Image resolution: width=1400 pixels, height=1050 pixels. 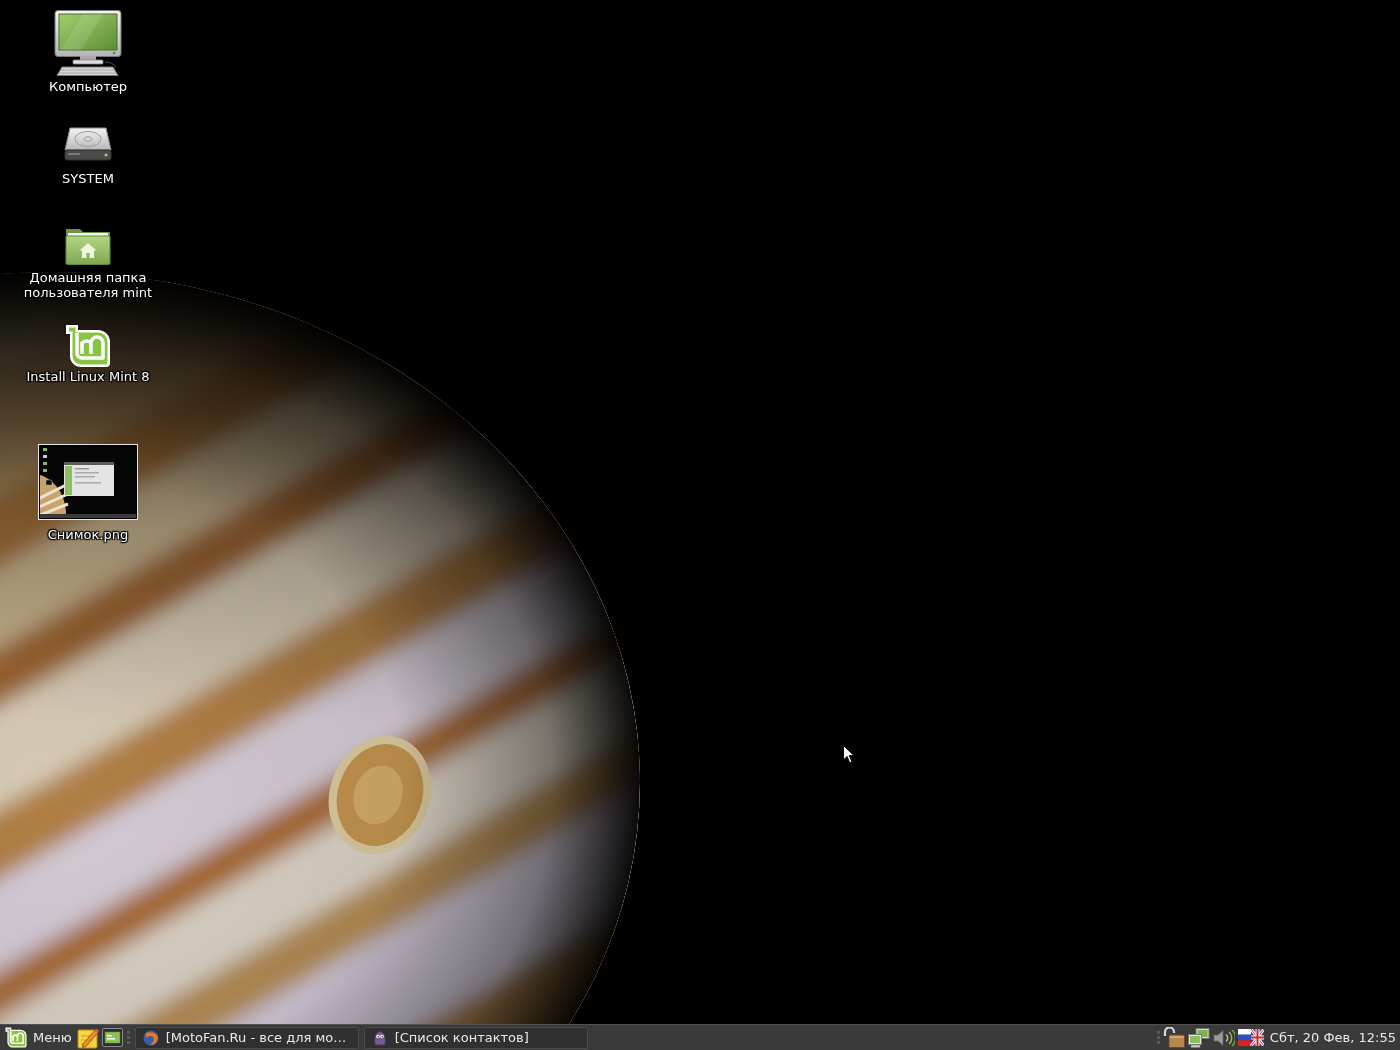 What do you see at coordinates (88, 178) in the screenshot?
I see `icon-label: SYSTEM` at bounding box center [88, 178].